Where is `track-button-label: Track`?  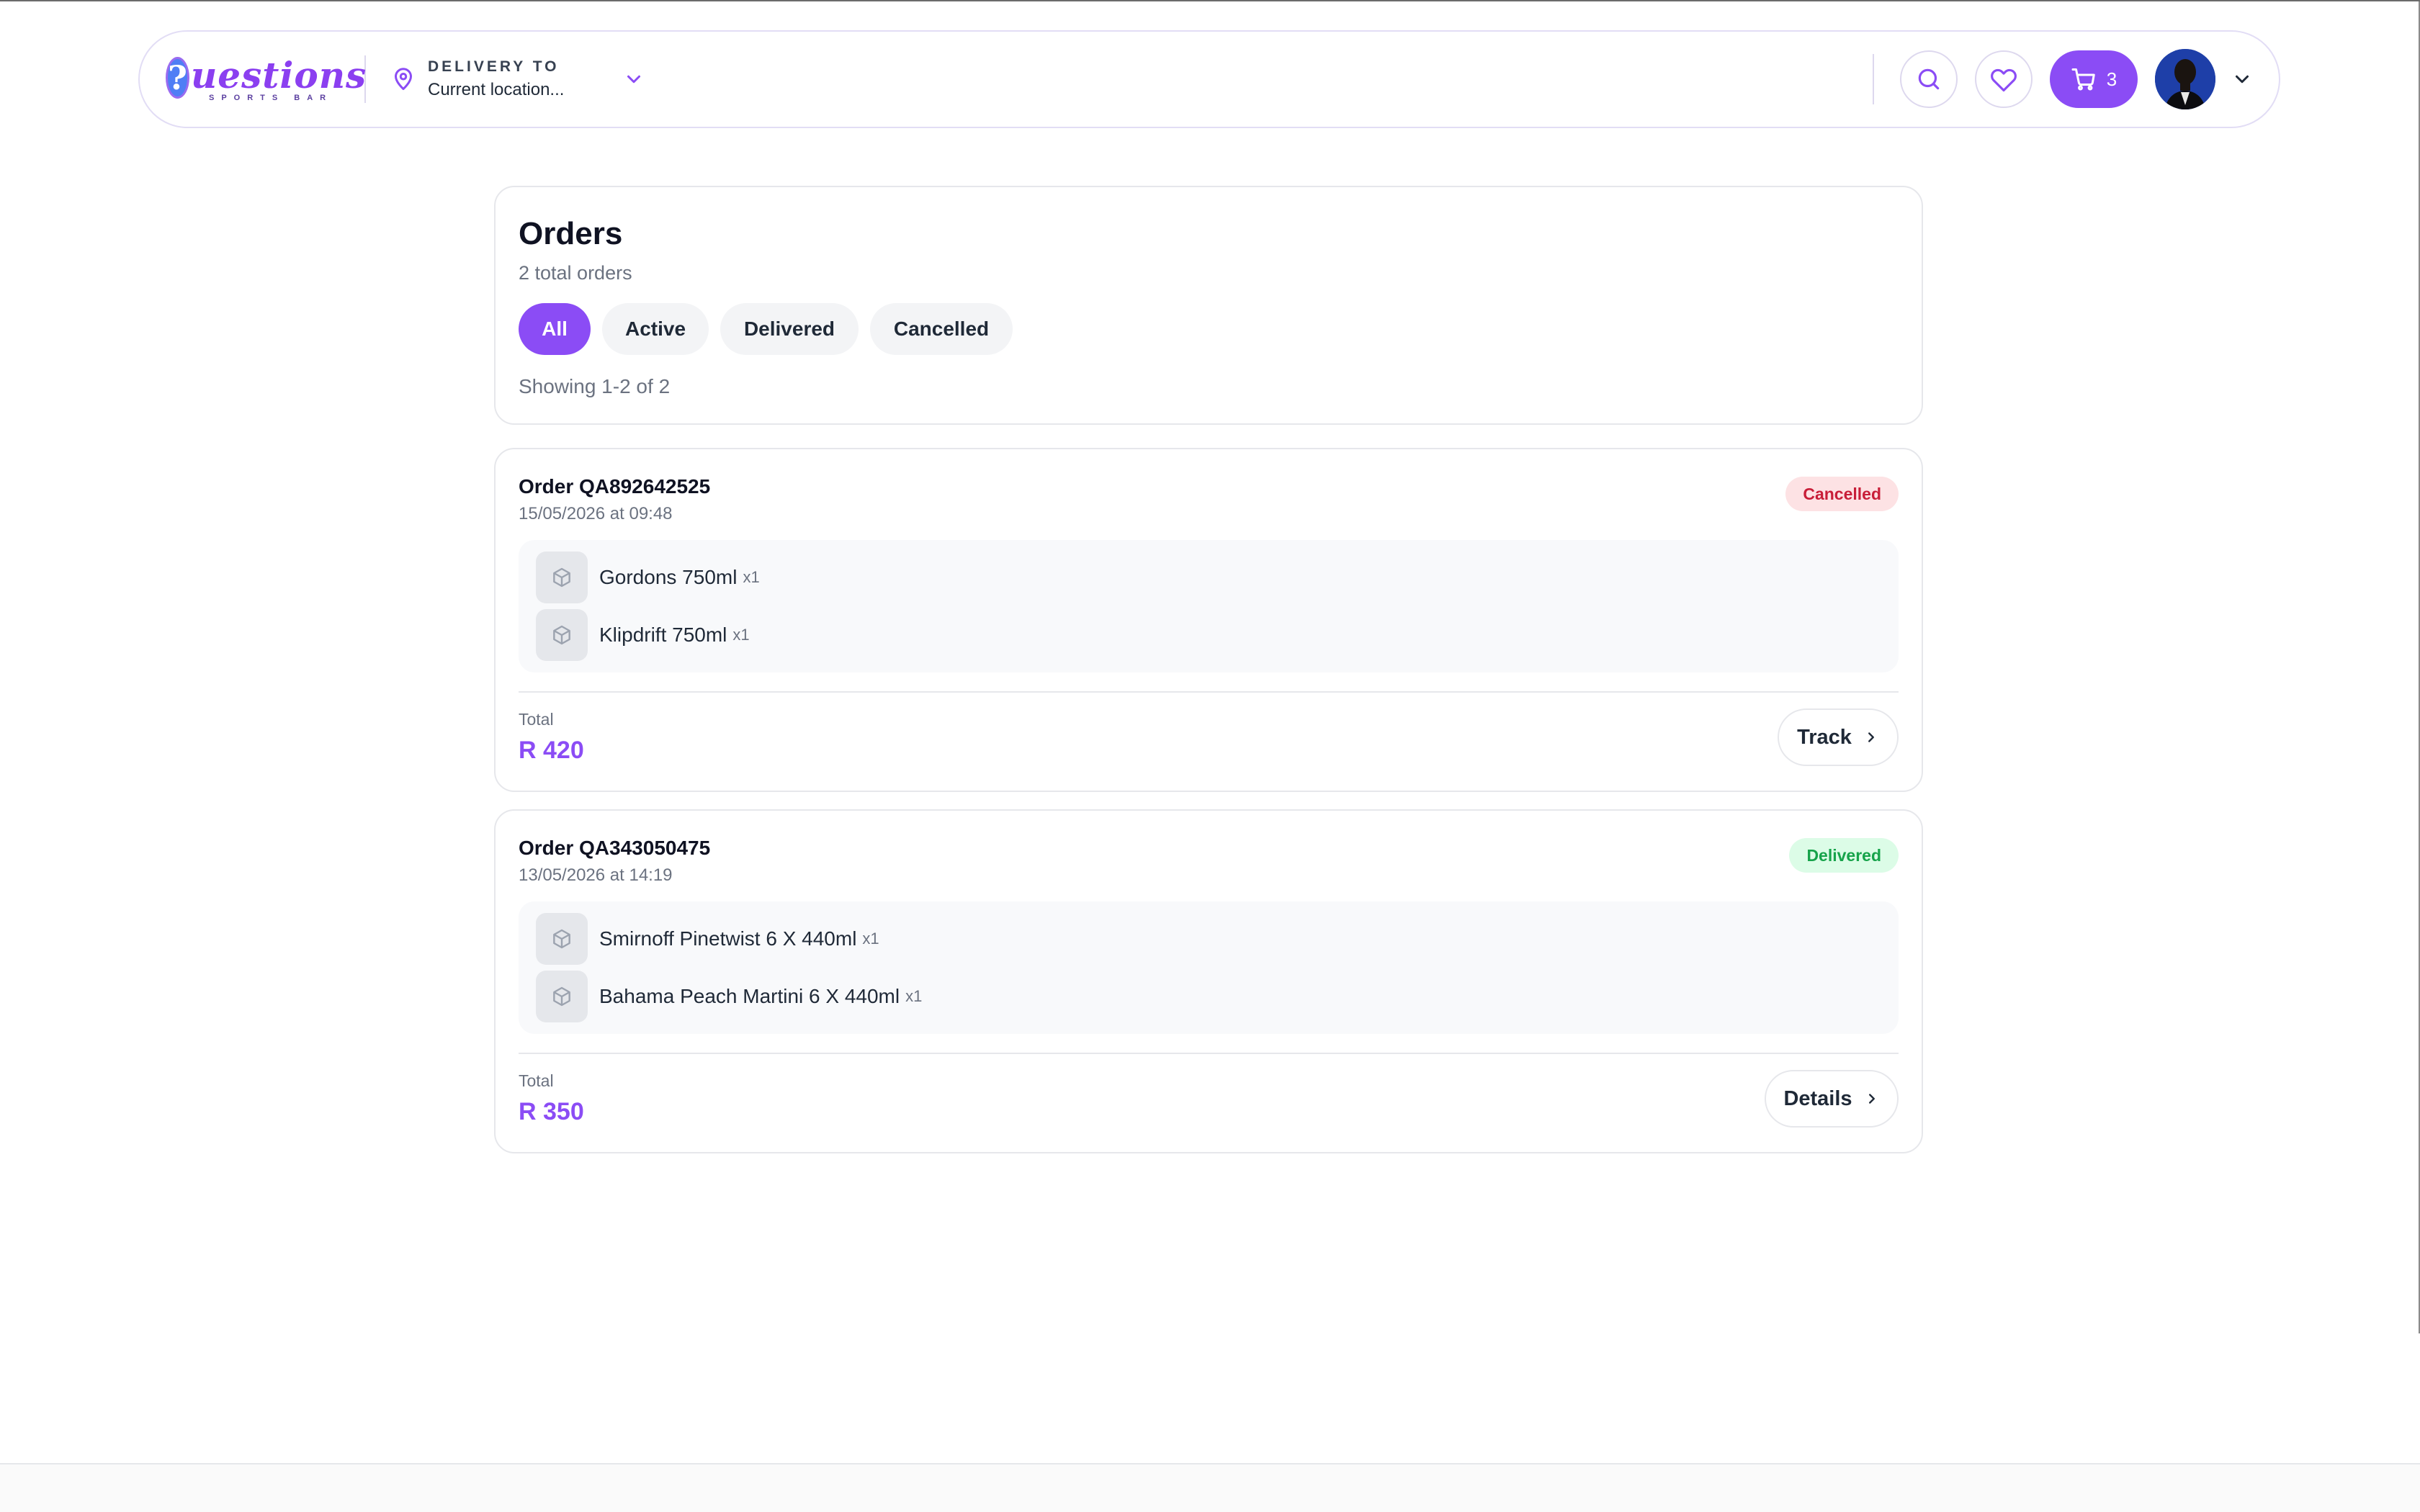
track-button-label: Track is located at coordinates (1824, 737).